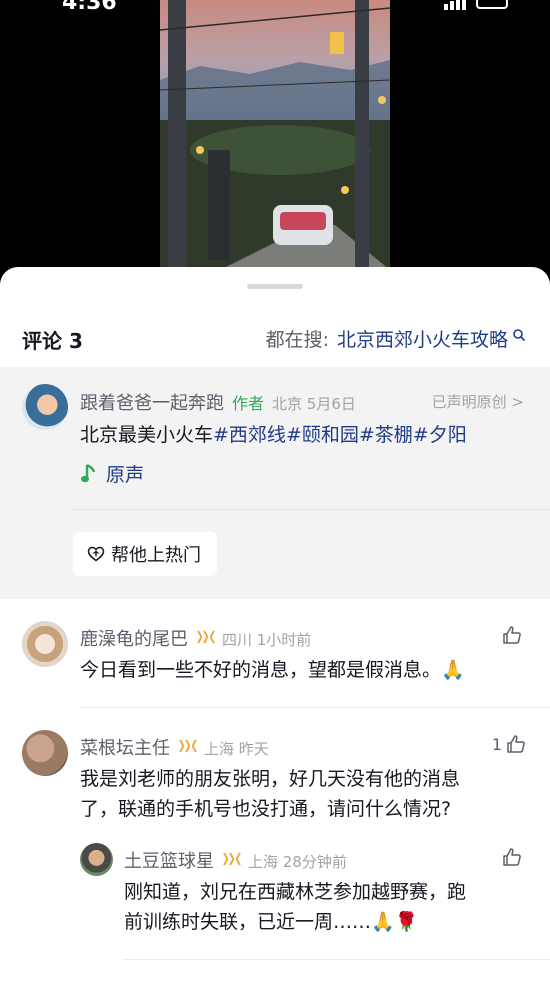 Image resolution: width=550 pixels, height=996 pixels. I want to click on author-name: 跟着爸爸一起奔跑, so click(152, 402).